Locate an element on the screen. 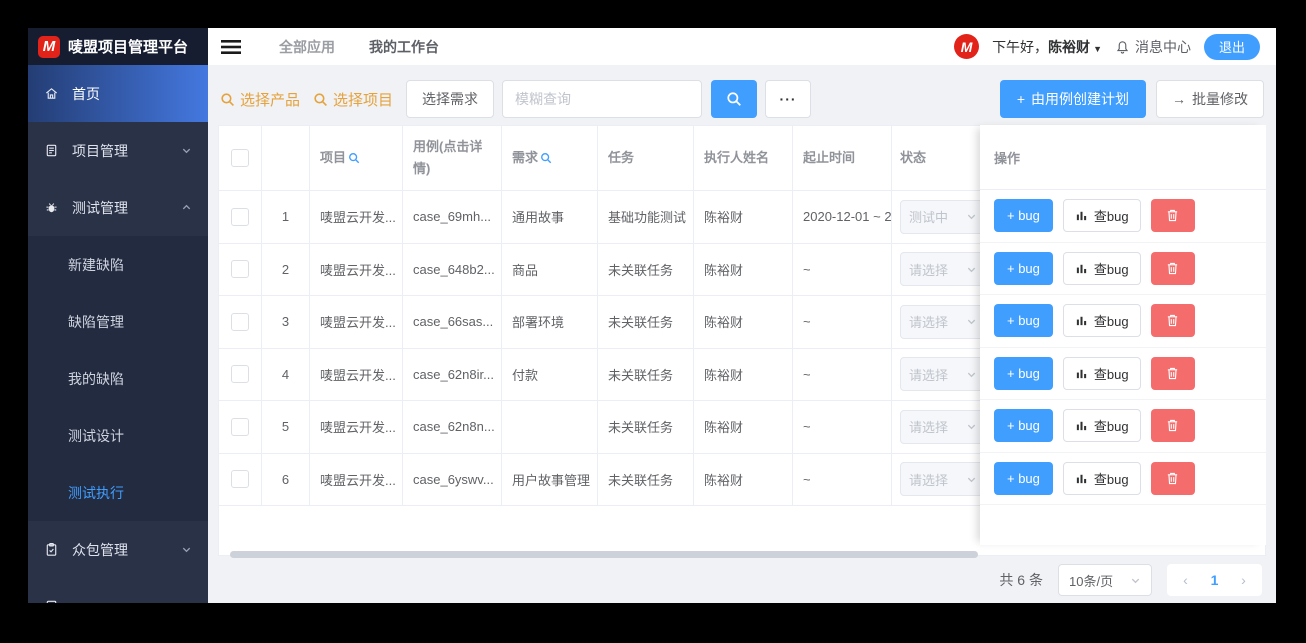 This screenshot has height=643, width=1306. nav-my-workbench: 我的工作台 is located at coordinates (404, 47).